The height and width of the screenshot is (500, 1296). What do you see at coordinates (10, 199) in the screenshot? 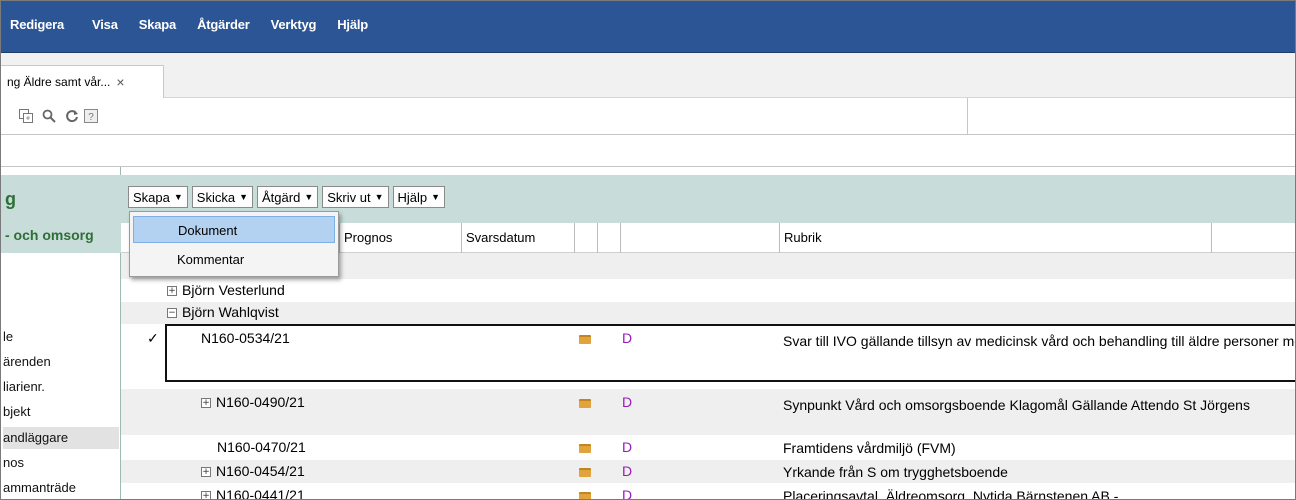
I see `panel-title: g` at bounding box center [10, 199].